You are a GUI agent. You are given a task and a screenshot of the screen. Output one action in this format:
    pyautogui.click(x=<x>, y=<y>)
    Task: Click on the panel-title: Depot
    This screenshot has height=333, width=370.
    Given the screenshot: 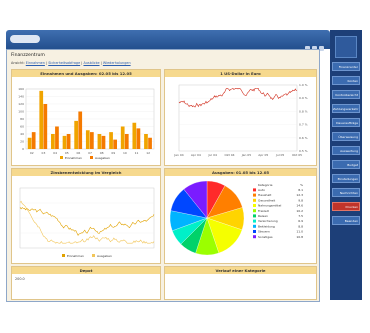 What is the action you would take?
    pyautogui.click(x=86, y=270)
    